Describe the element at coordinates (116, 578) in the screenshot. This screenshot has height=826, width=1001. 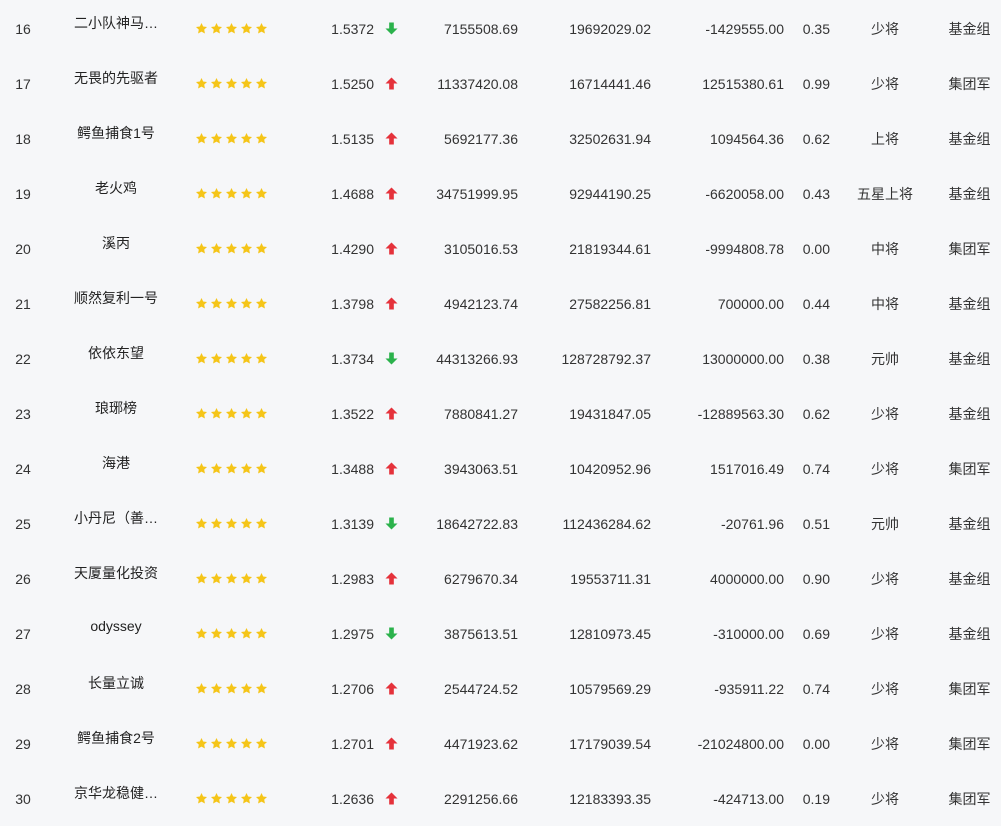
I see `fund-name-link: 天厦量化投资` at that location.